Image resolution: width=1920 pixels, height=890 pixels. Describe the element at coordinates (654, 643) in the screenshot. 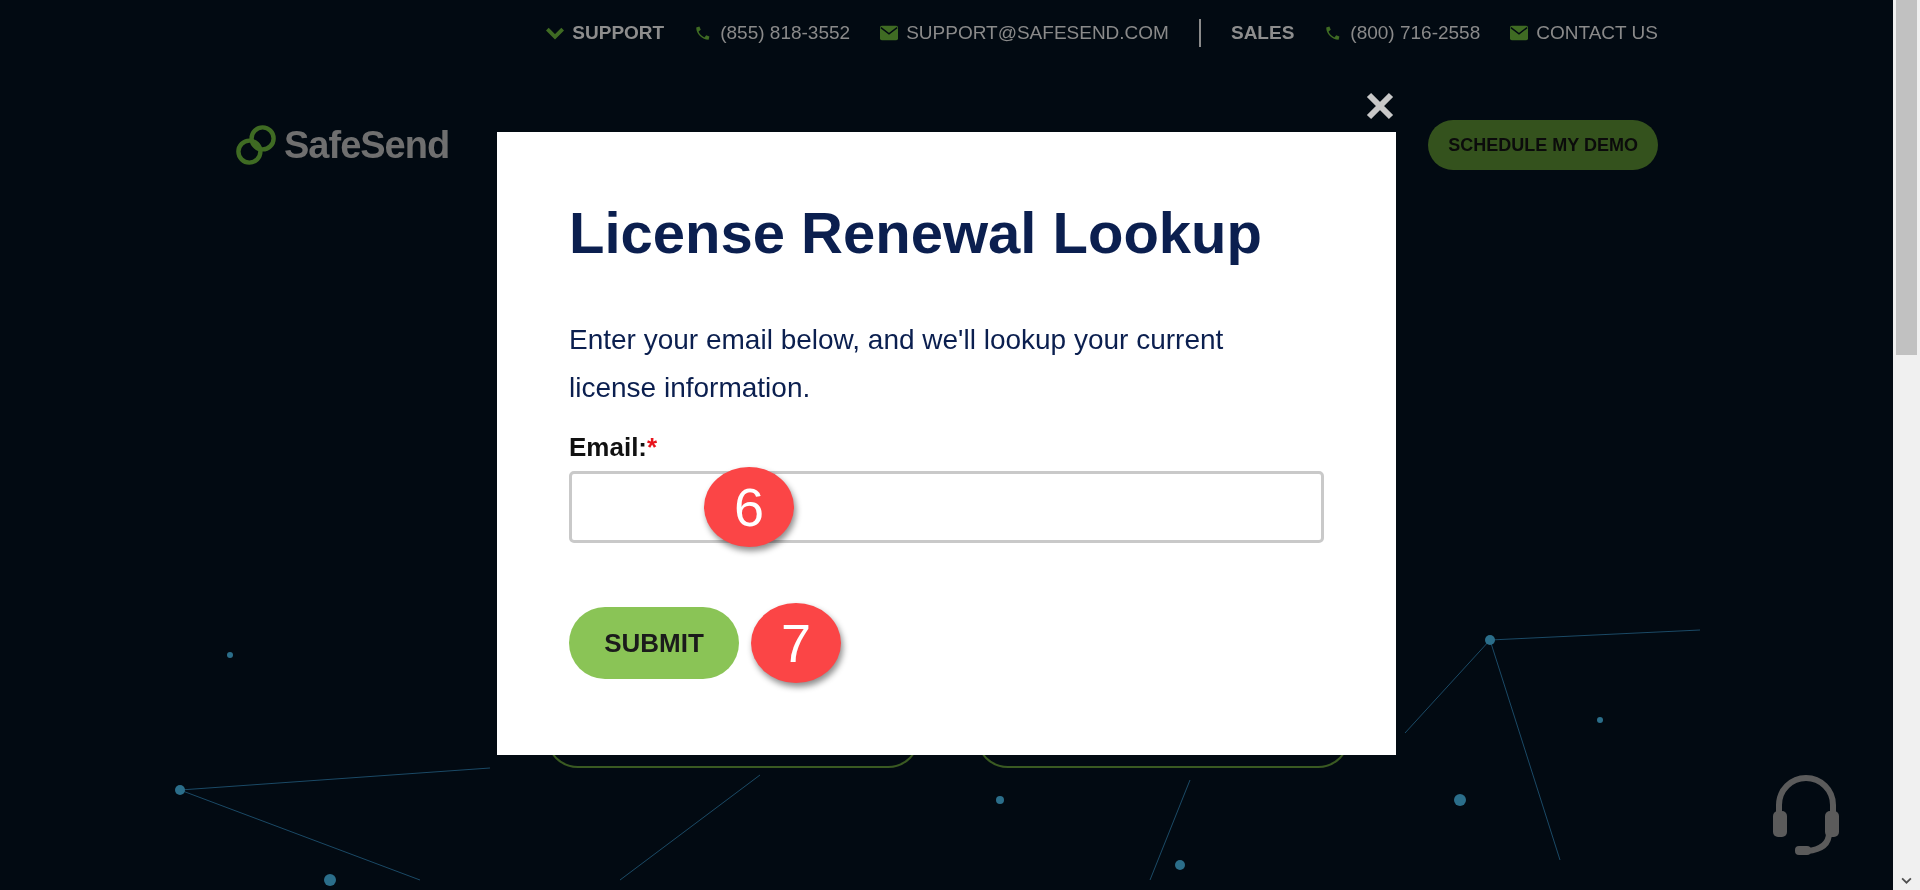

I see `submit-button: SUBMIT` at that location.